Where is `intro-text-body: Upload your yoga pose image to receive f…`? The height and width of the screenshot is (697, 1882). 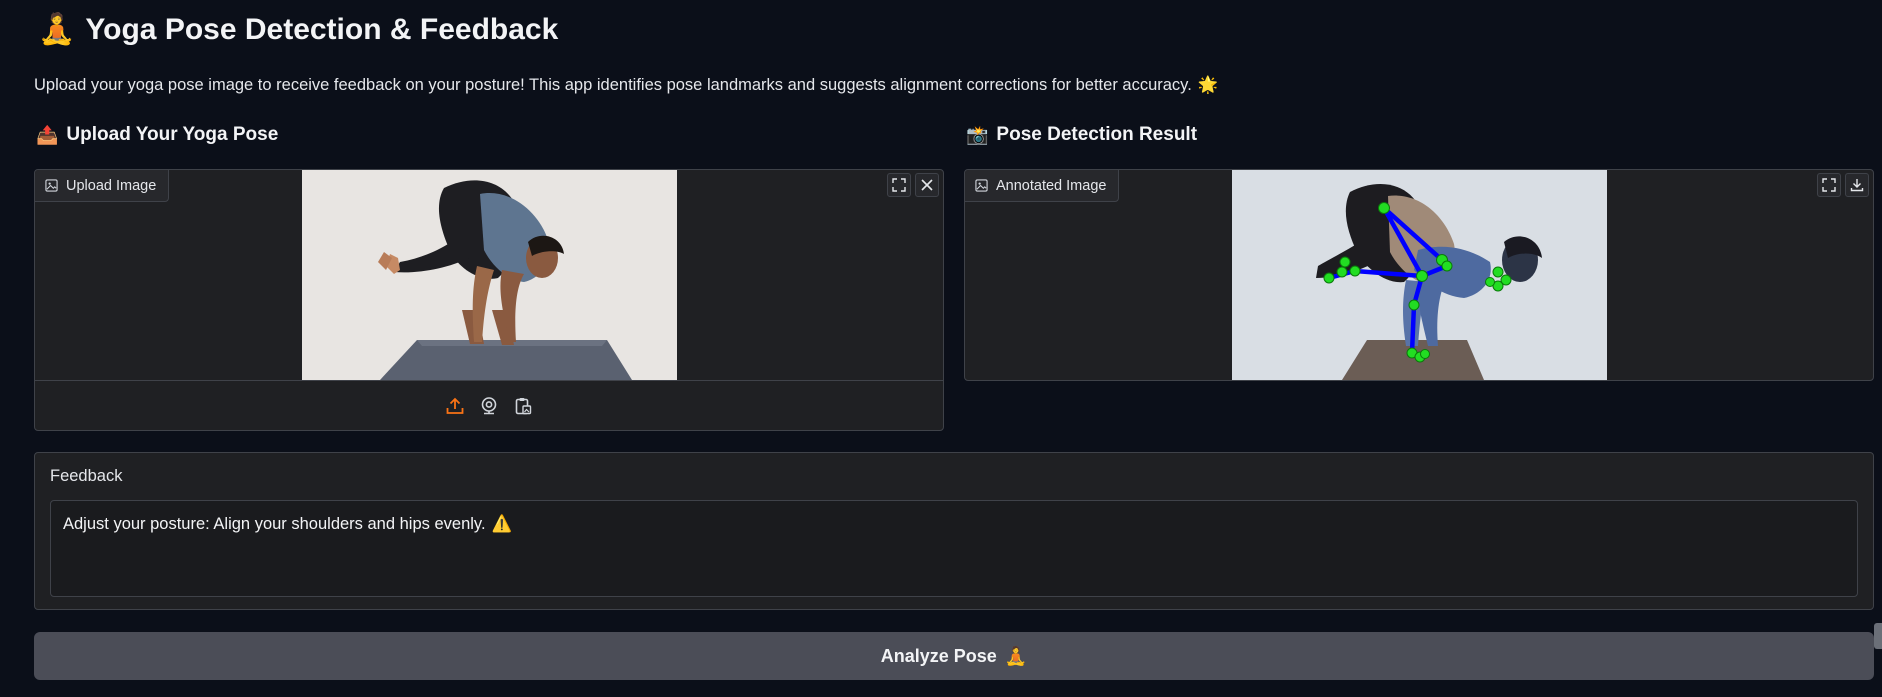 intro-text-body: Upload your yoga pose image to receive f… is located at coordinates (613, 85).